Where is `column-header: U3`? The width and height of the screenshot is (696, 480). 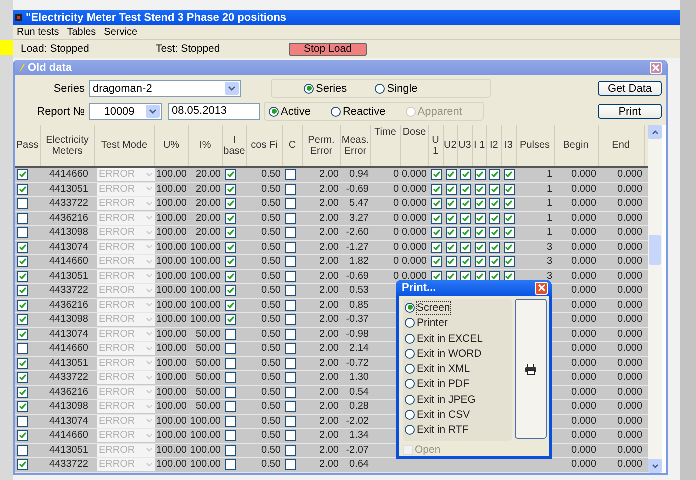
column-header: U3 is located at coordinates (465, 145).